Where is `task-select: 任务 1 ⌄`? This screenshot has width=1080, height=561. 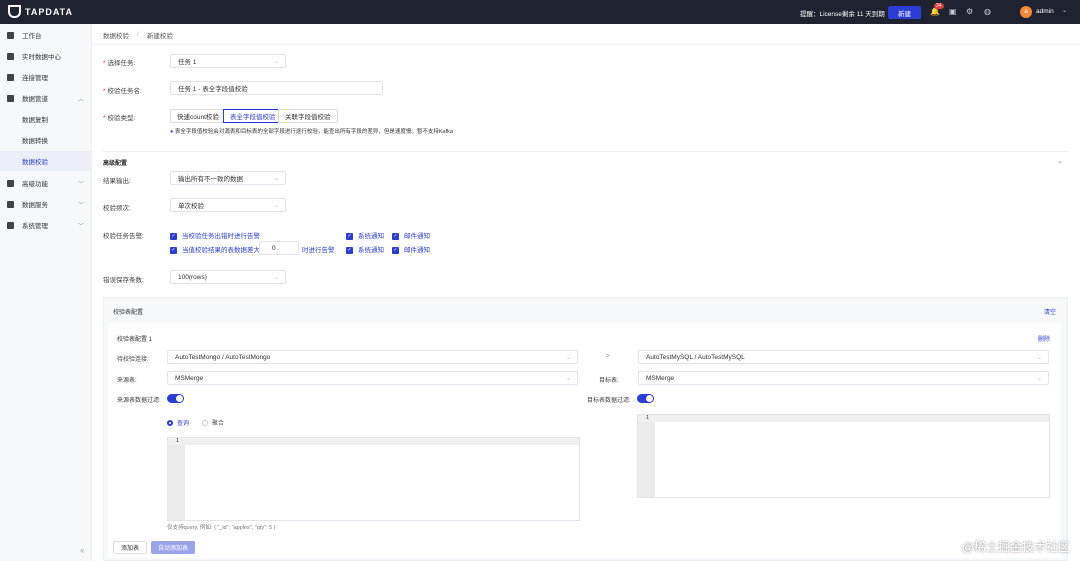 task-select: 任务 1 ⌄ is located at coordinates (228, 61).